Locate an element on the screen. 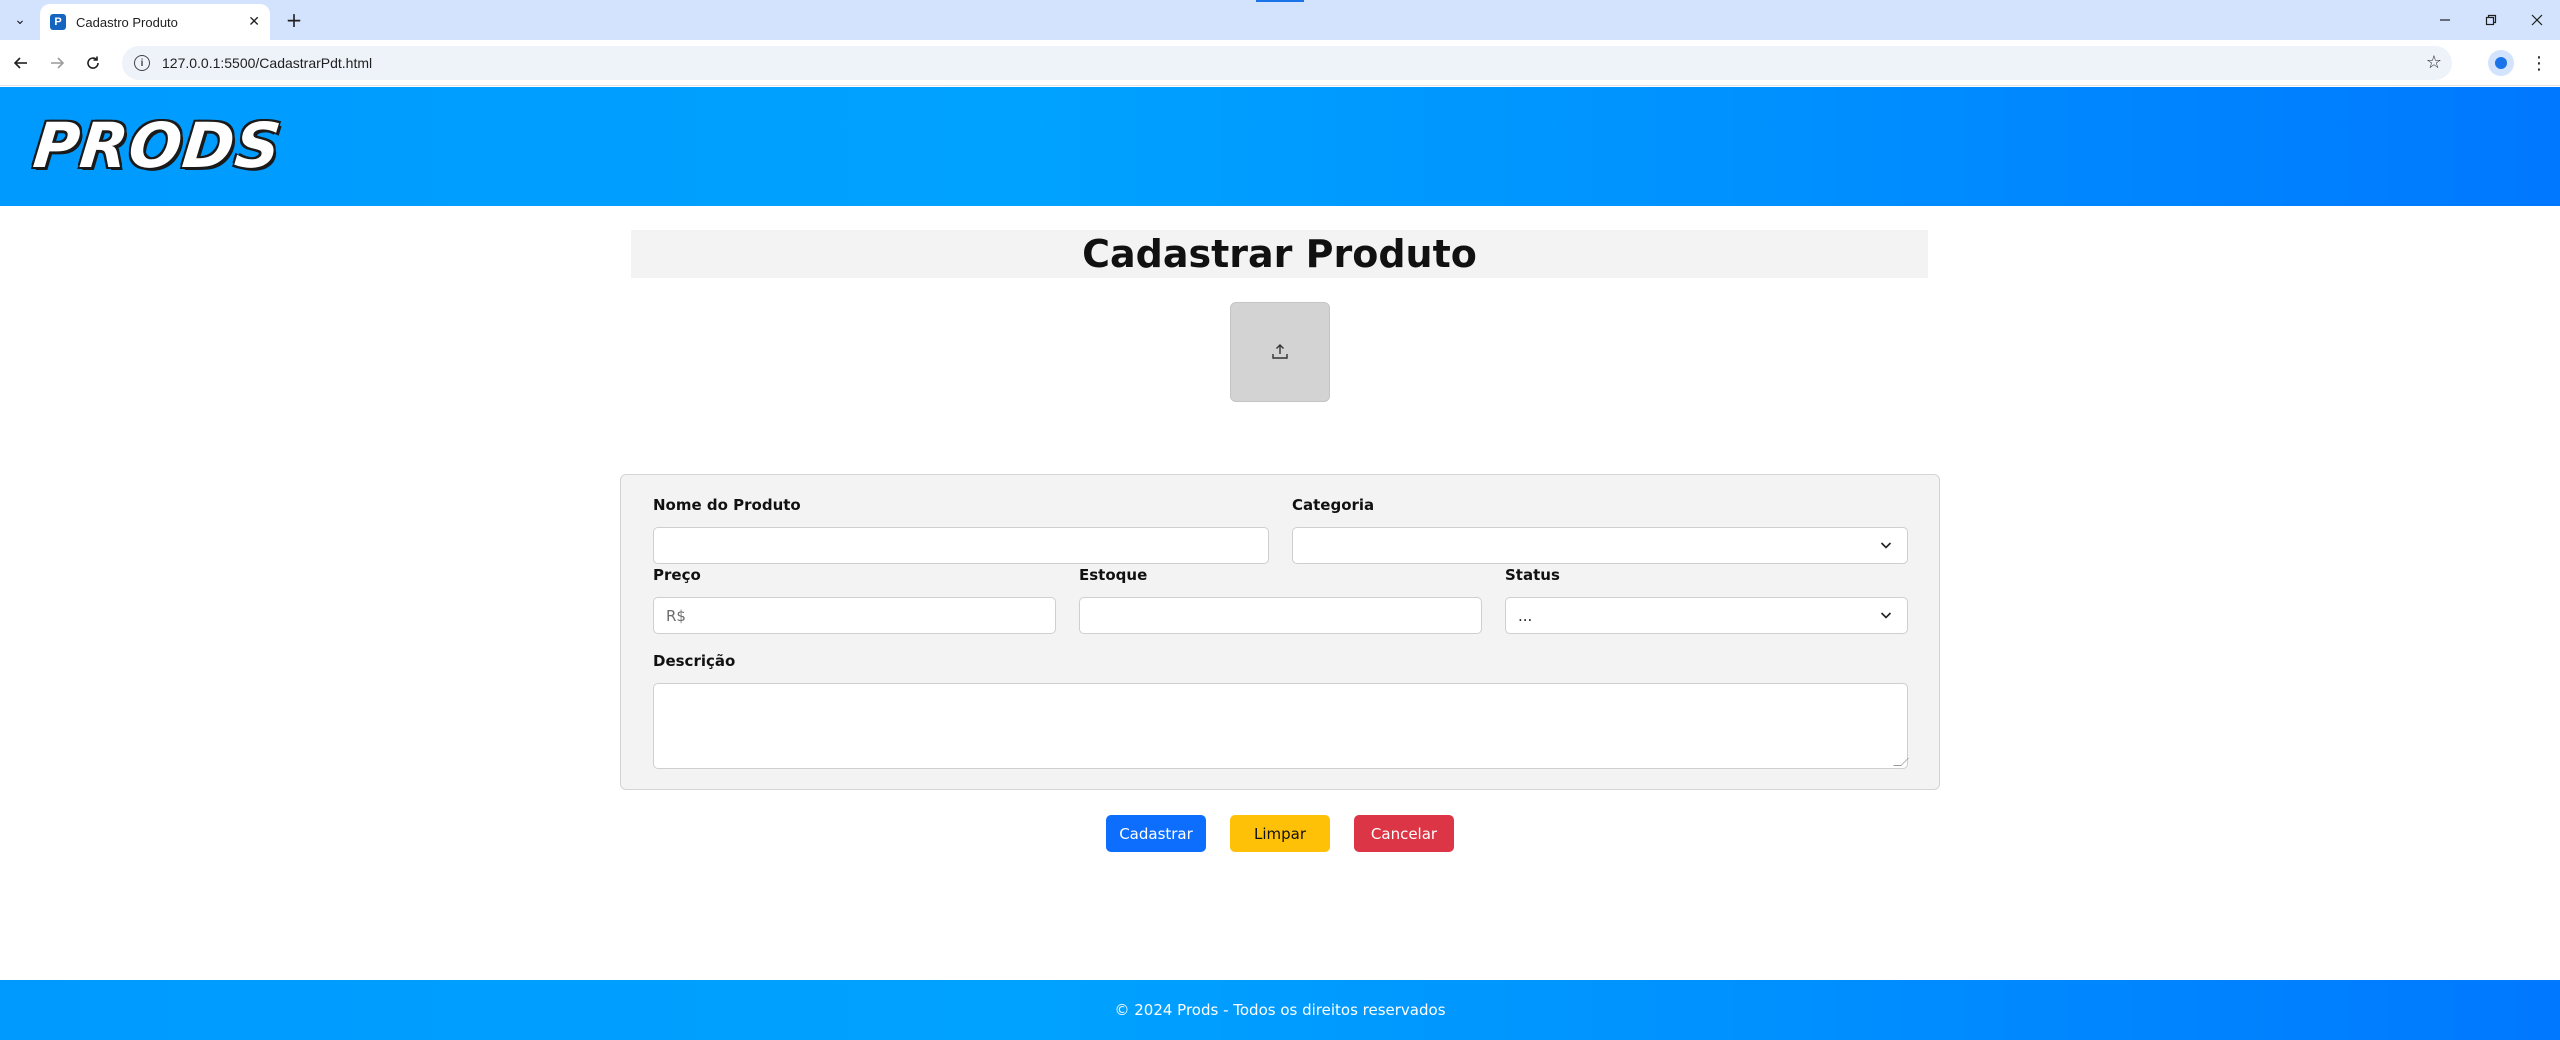 This screenshot has height=1040, width=2560. stock-label: Estoque is located at coordinates (1113, 575).